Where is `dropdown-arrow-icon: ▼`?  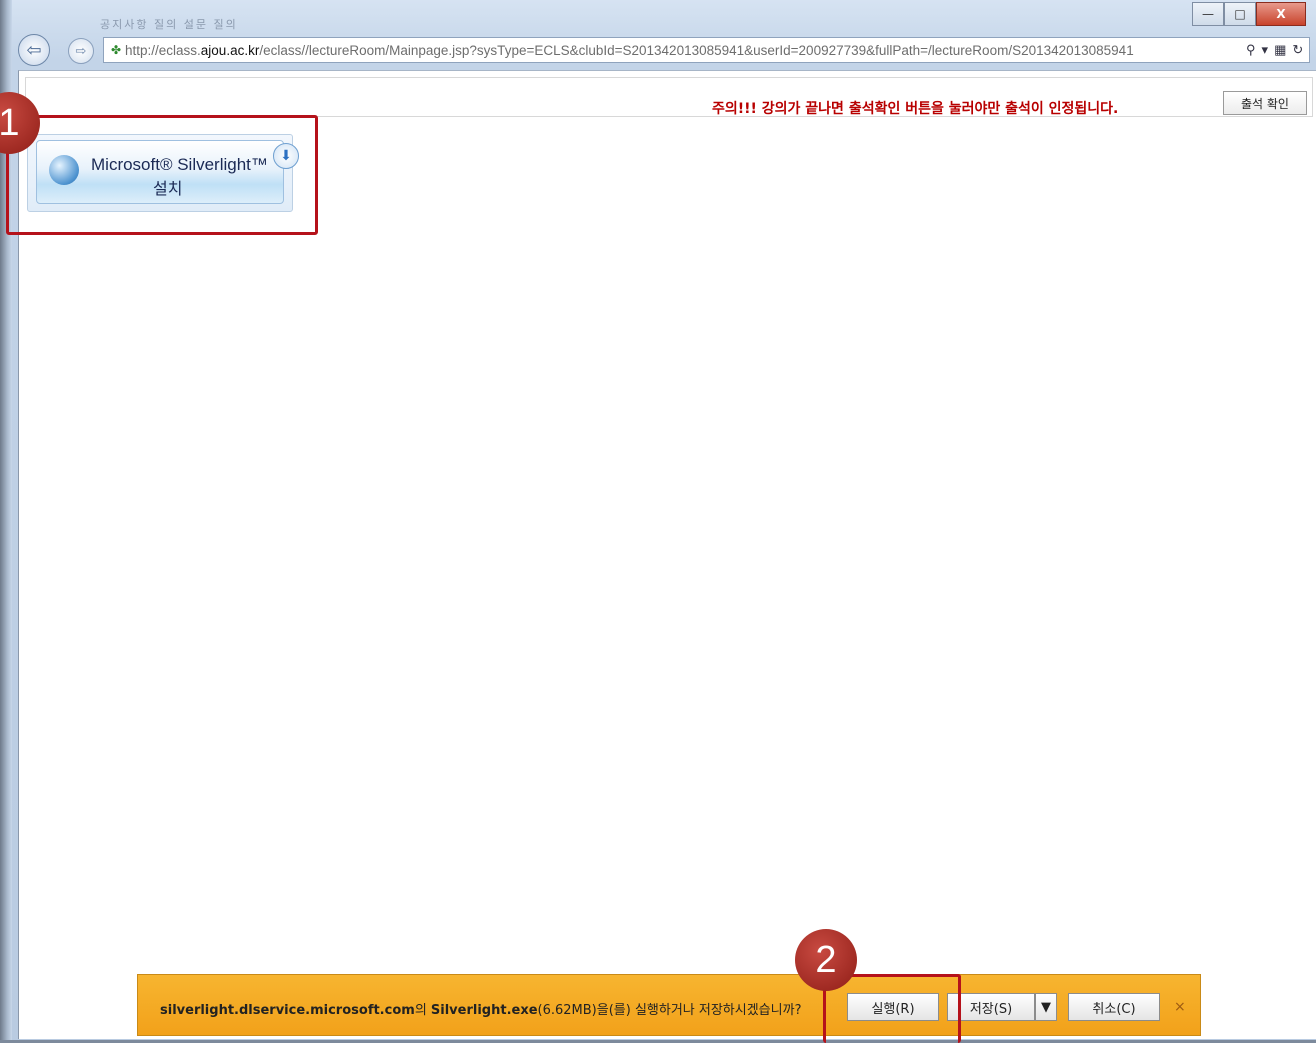 dropdown-arrow-icon: ▼ is located at coordinates (1046, 1007).